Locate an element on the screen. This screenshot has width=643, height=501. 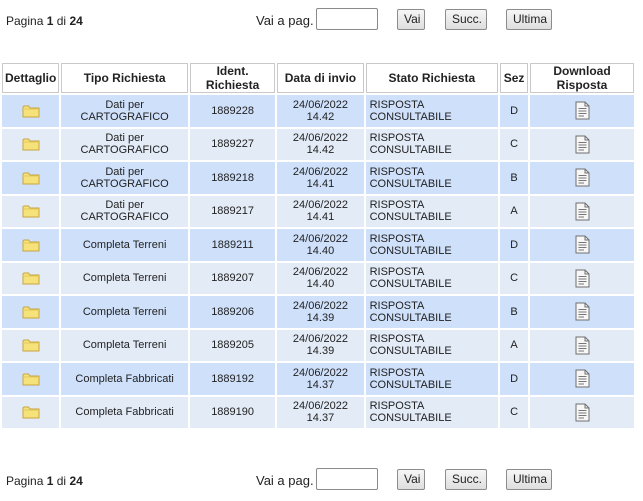
col-header-tipo: Tipo Richiesta is located at coordinates (124, 78).